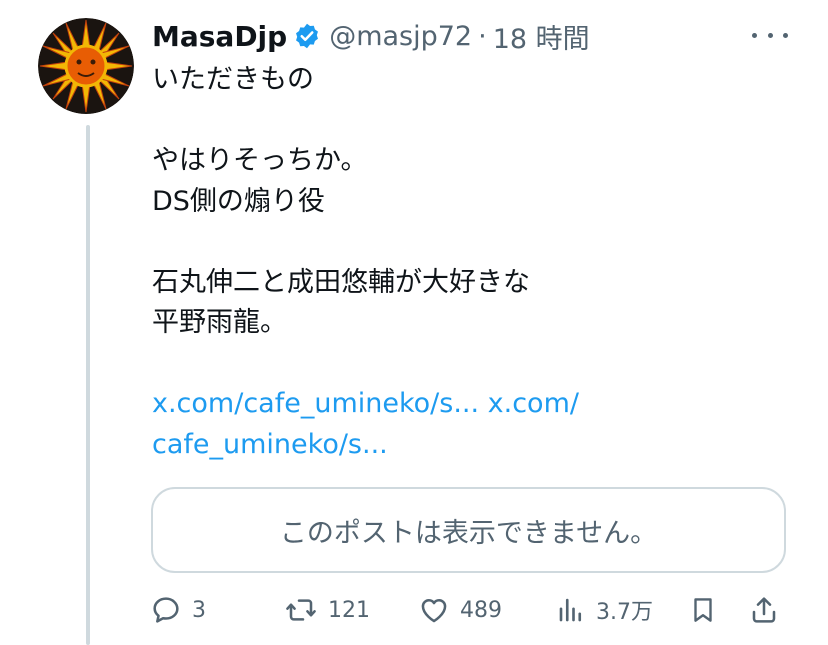 The width and height of the screenshot is (828, 645). Describe the element at coordinates (166, 610) in the screenshot. I see `reply-icon` at that location.